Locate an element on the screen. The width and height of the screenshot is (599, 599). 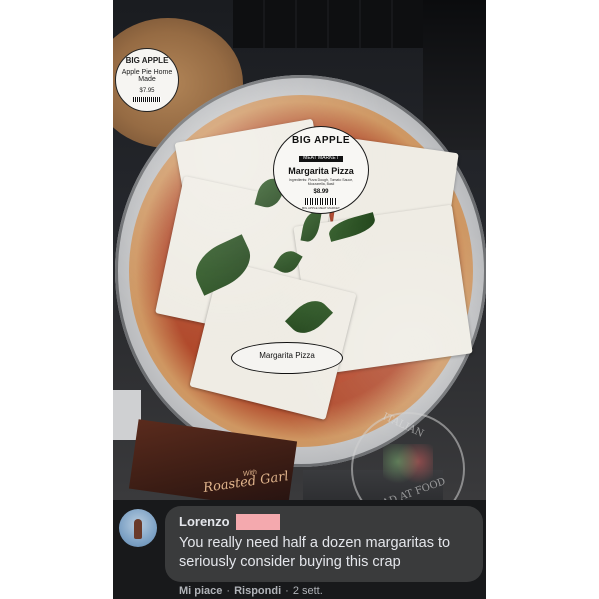
apple-pie-label: BIG APPLE Apple Pie Home Made $7.95 is located at coordinates (147, 80).